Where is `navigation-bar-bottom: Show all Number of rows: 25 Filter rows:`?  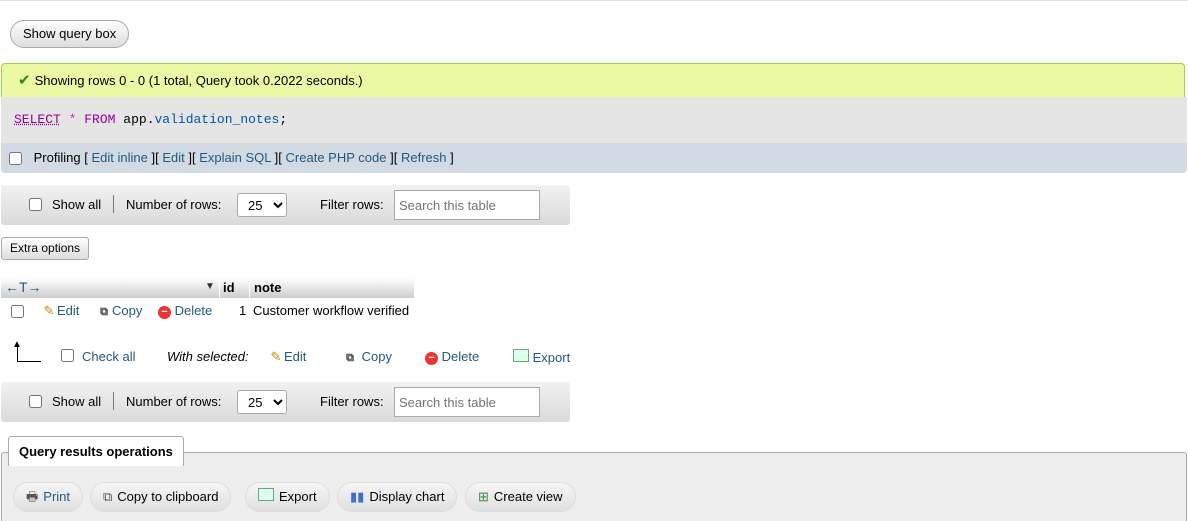
navigation-bar-bottom: Show all Number of rows: 25 Filter rows: is located at coordinates (285, 402).